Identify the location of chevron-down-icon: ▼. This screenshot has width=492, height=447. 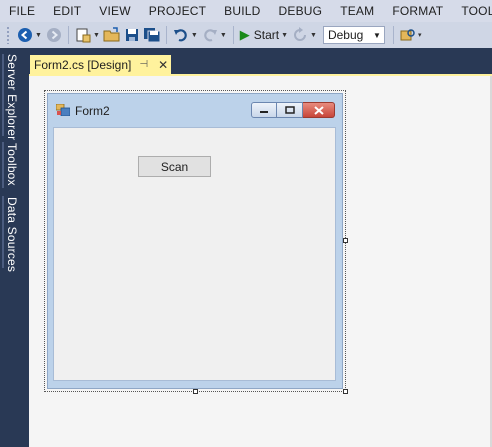
(377, 35).